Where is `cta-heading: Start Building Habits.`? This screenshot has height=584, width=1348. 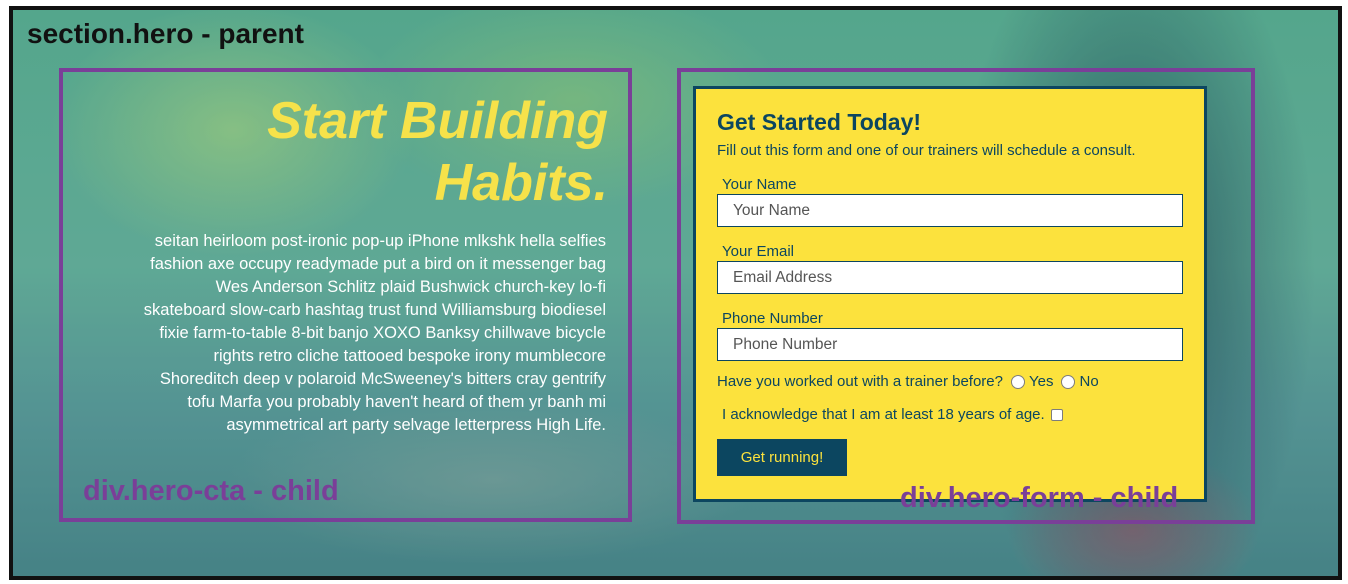 cta-heading: Start Building Habits. is located at coordinates (348, 152).